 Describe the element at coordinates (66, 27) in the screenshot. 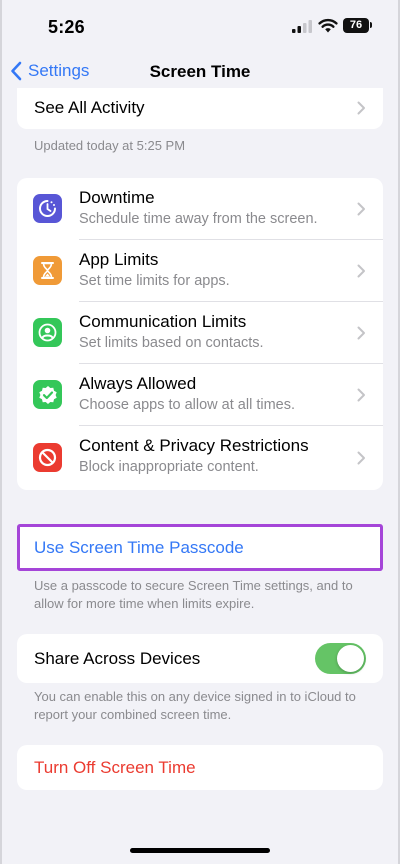

I see `status-time: 5:26` at that location.